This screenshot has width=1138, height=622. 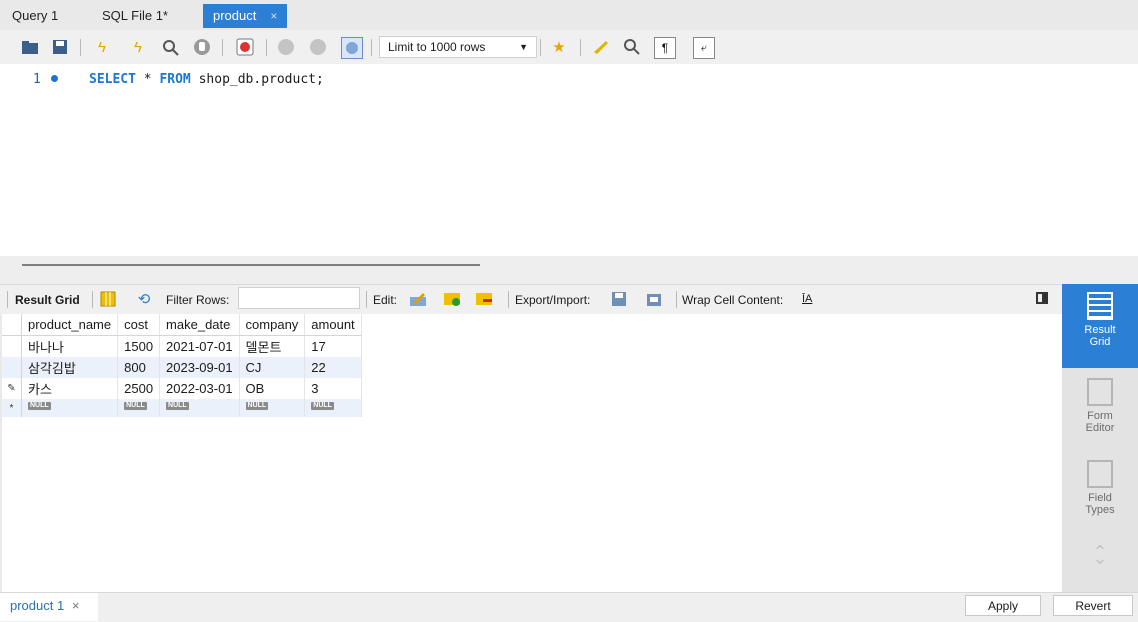 What do you see at coordinates (198, 300) in the screenshot?
I see `filter-rows-label: Filter Rows:` at bounding box center [198, 300].